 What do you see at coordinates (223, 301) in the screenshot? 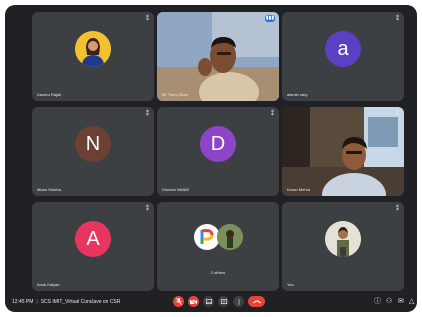
I see `present-icon` at bounding box center [223, 301].